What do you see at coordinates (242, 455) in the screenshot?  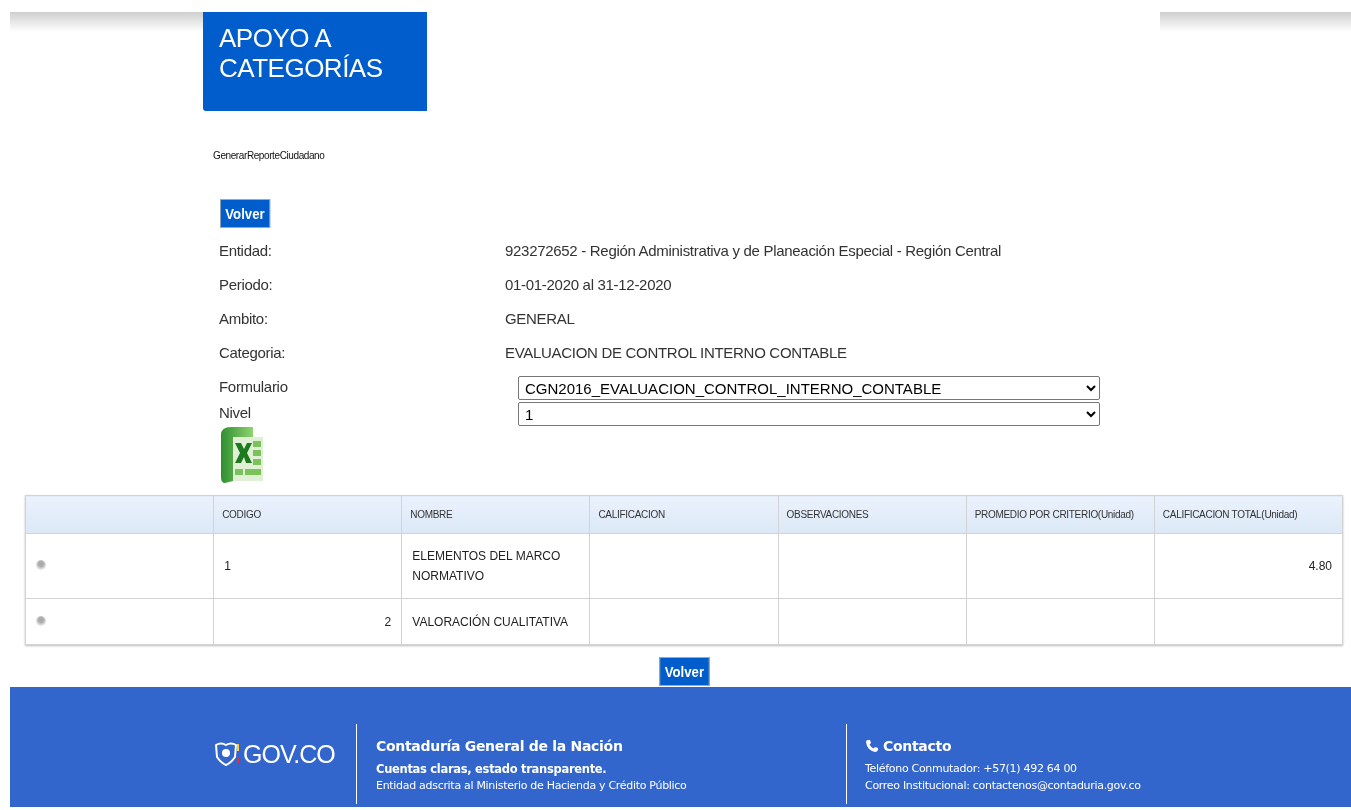 I see `spreadsheet-icon` at bounding box center [242, 455].